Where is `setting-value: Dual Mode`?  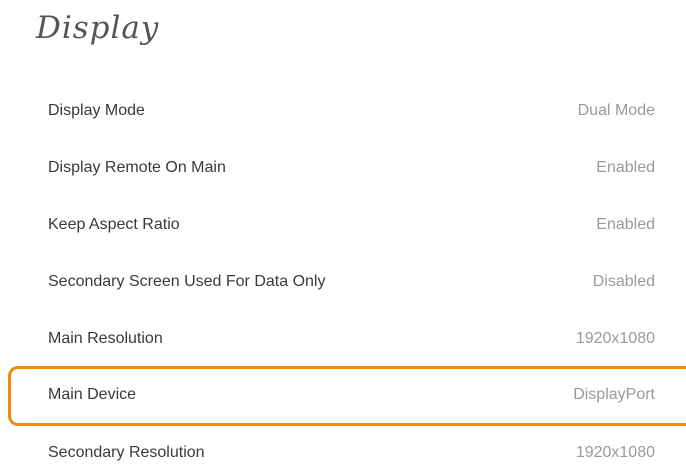
setting-value: Dual Mode is located at coordinates (616, 110).